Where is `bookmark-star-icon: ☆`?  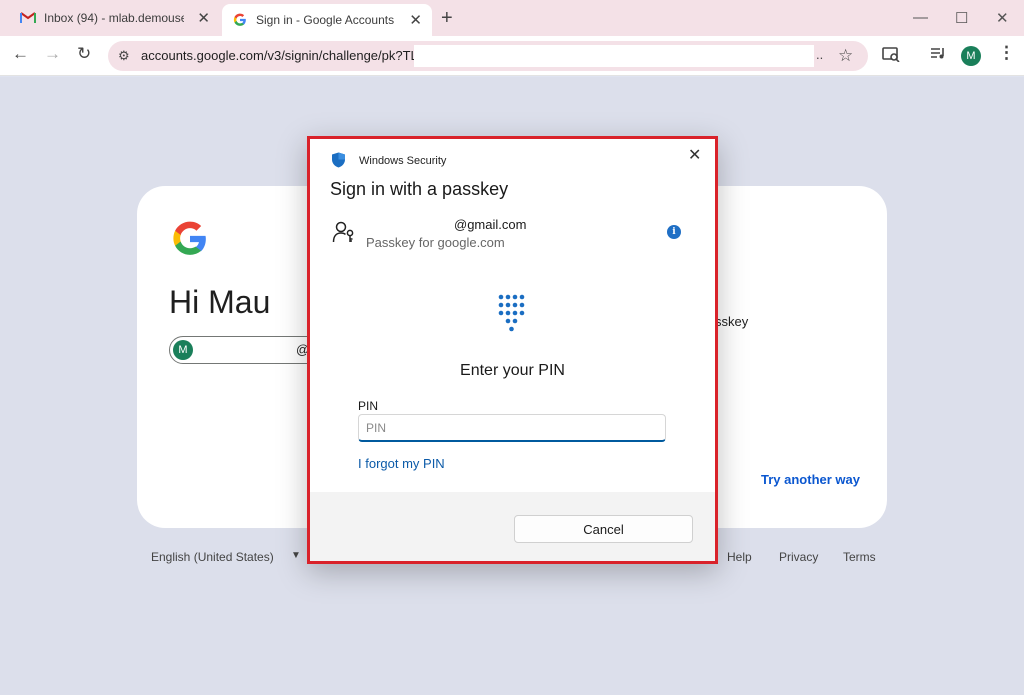
bookmark-star-icon: ☆ is located at coordinates (845, 56).